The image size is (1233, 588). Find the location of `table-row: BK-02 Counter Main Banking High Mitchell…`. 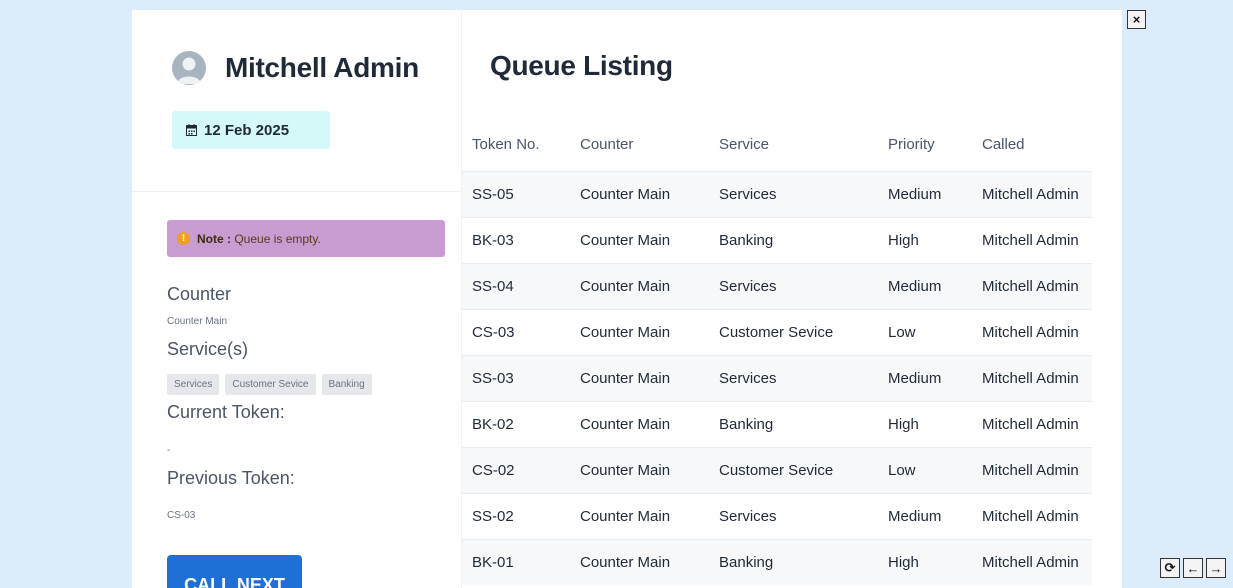

table-row: BK-02 Counter Main Banking High Mitchell… is located at coordinates (777, 423).